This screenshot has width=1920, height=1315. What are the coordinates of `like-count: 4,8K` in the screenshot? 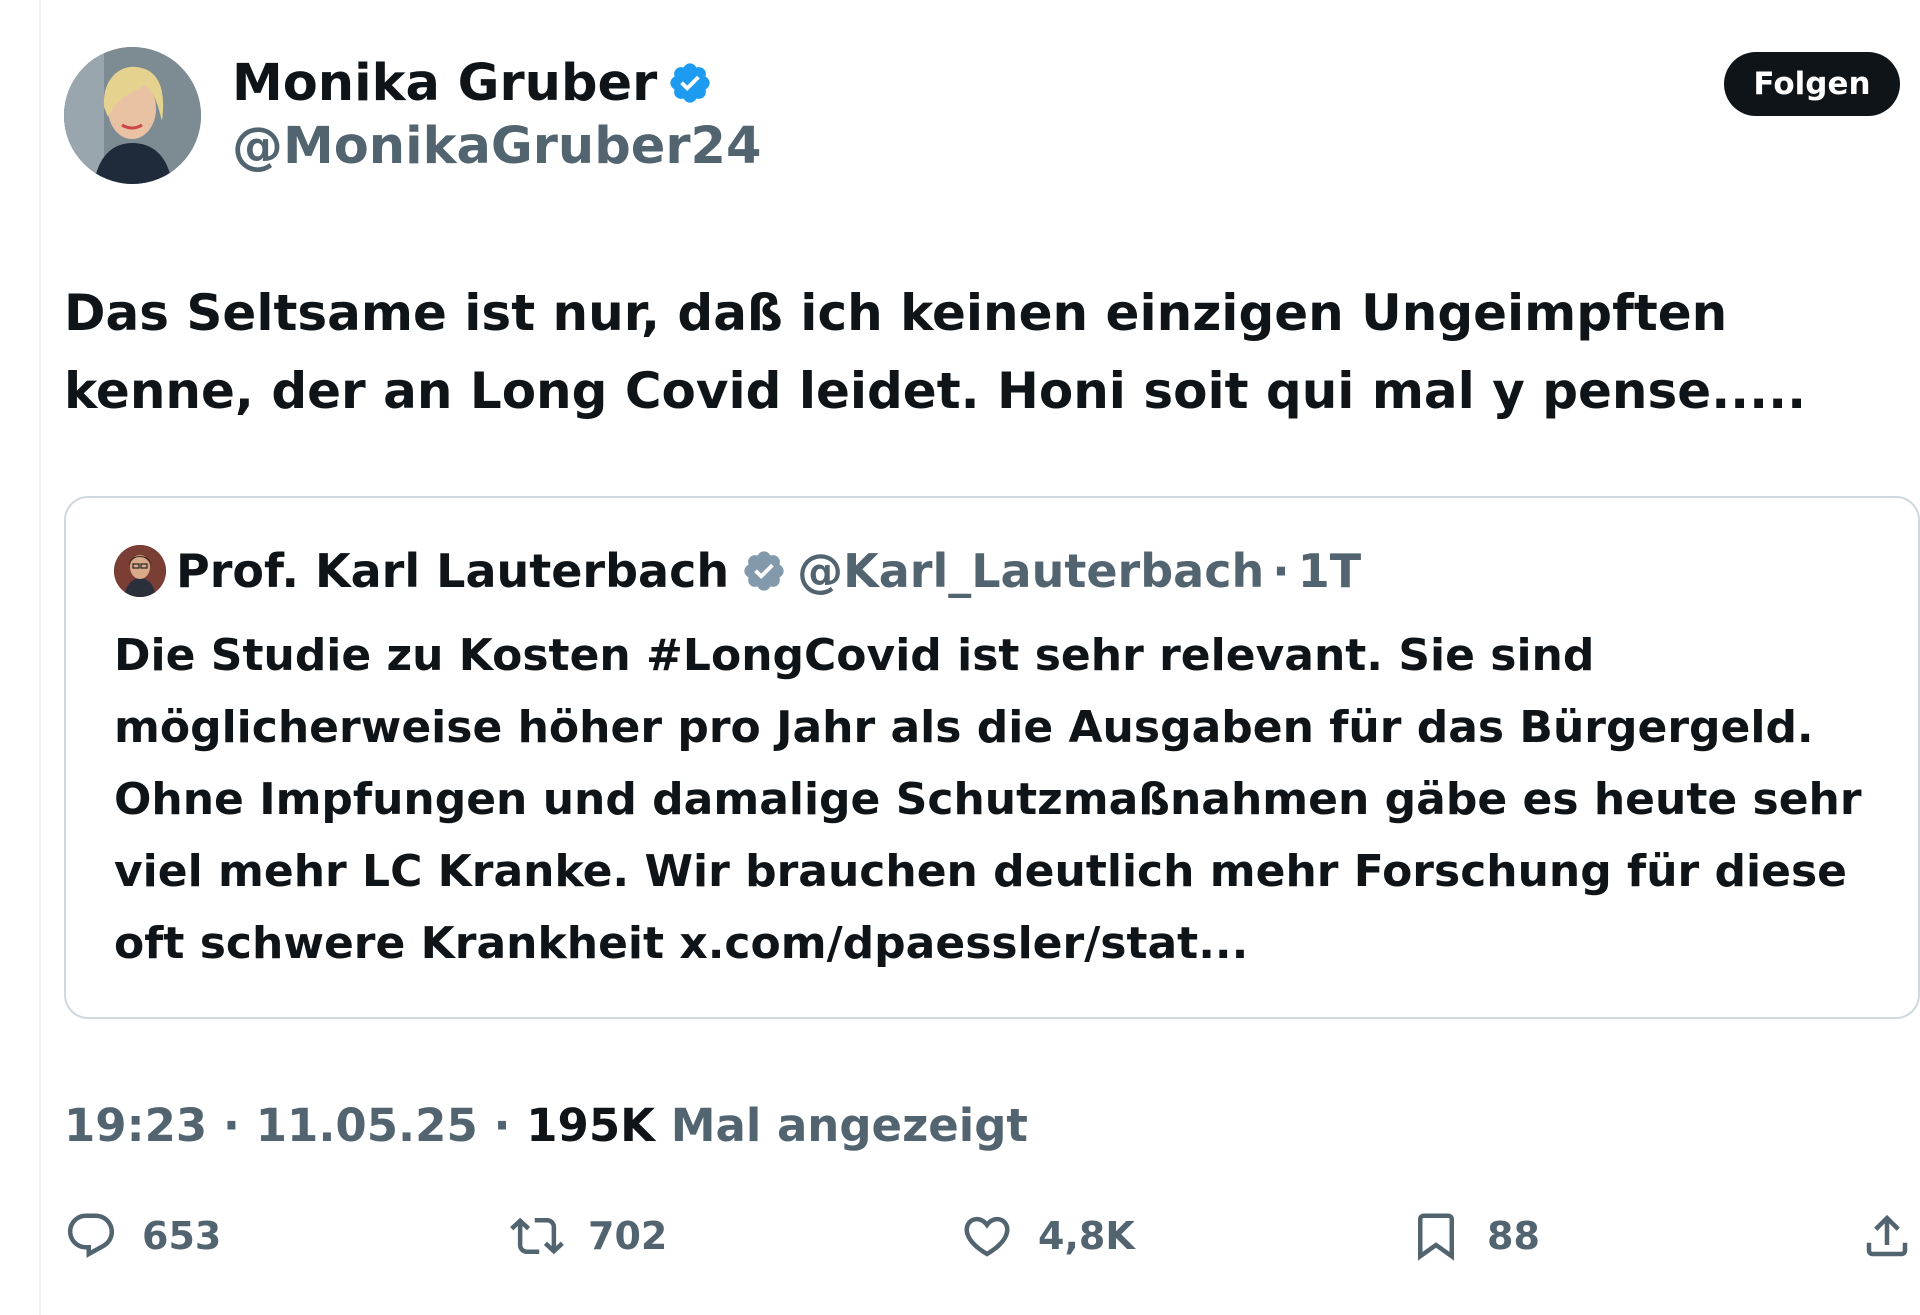 It's located at (1086, 1236).